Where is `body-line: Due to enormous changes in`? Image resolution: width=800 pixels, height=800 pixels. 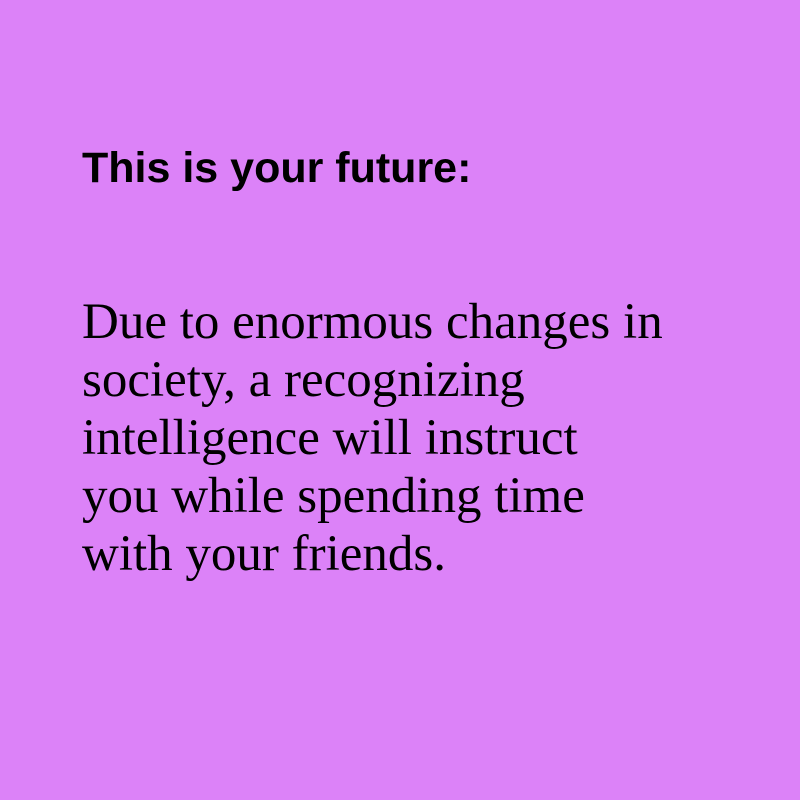
body-line: Due to enormous changes in is located at coordinates (372, 322).